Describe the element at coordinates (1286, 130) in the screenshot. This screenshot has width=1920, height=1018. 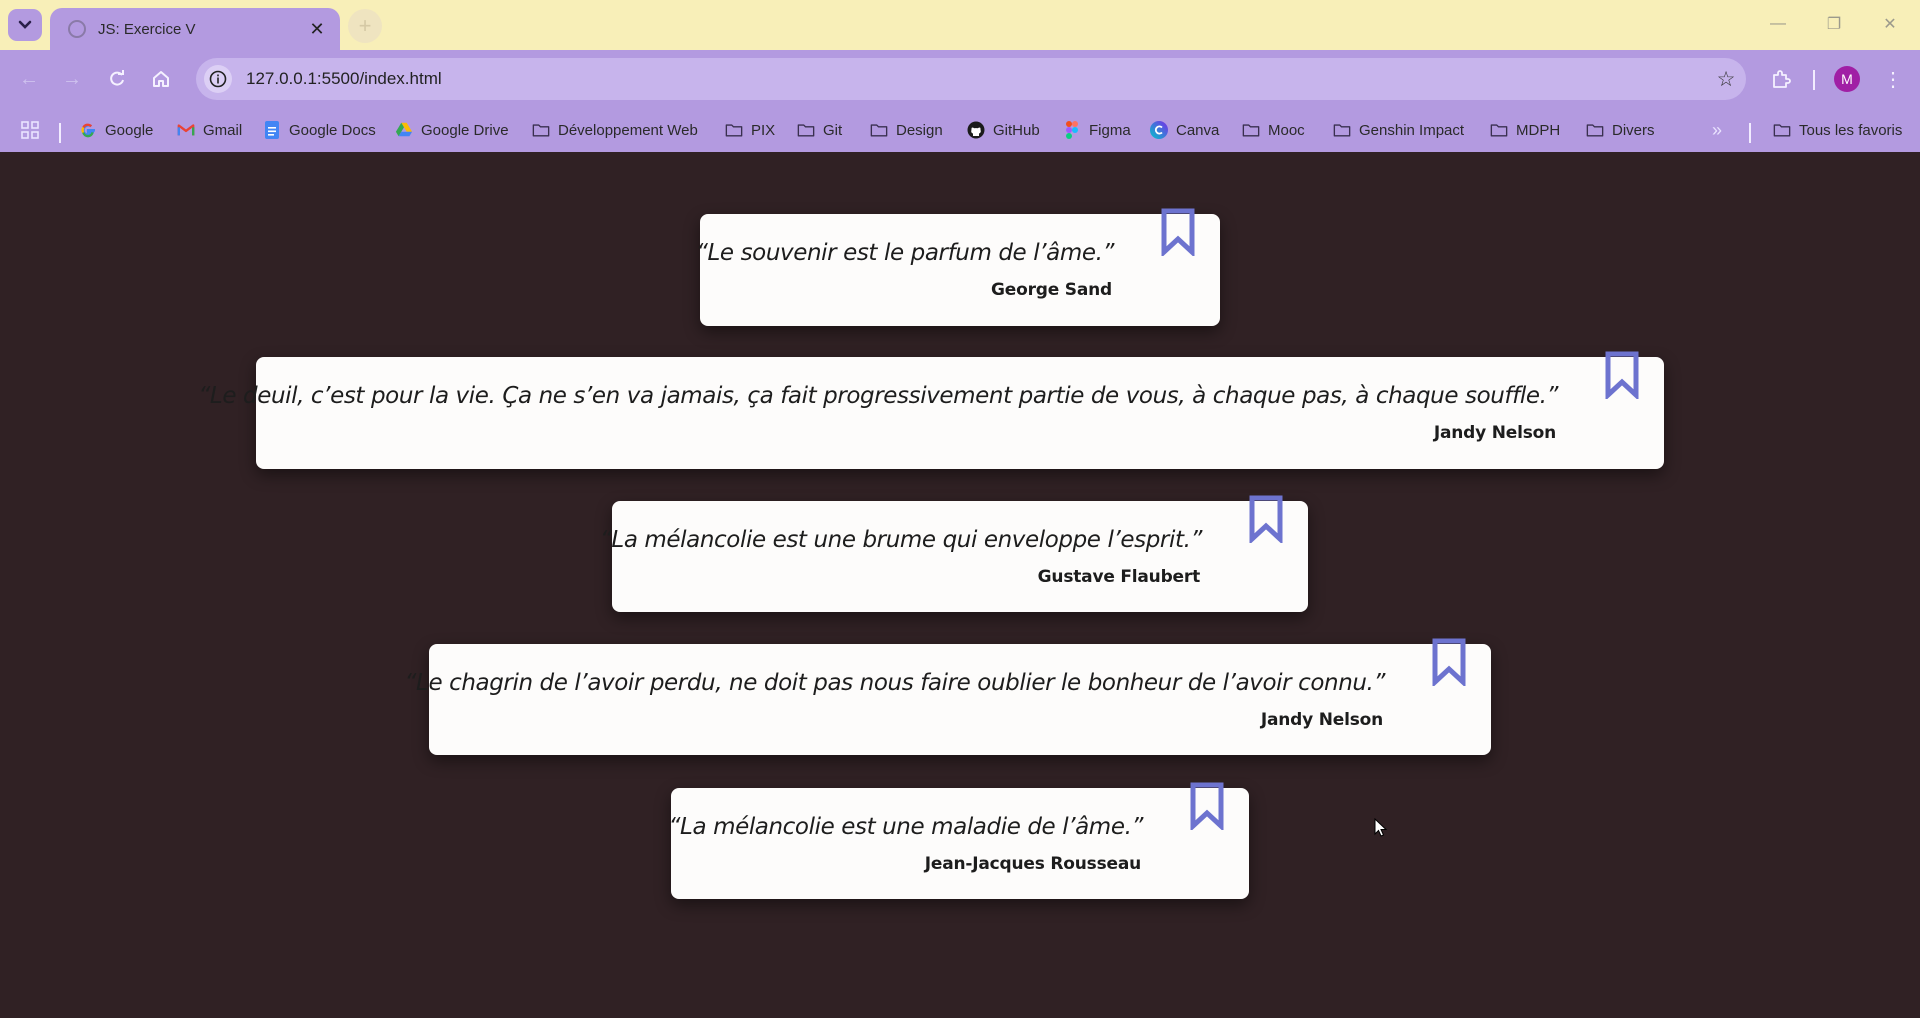
I see `bookmark-label: Mooc` at that location.